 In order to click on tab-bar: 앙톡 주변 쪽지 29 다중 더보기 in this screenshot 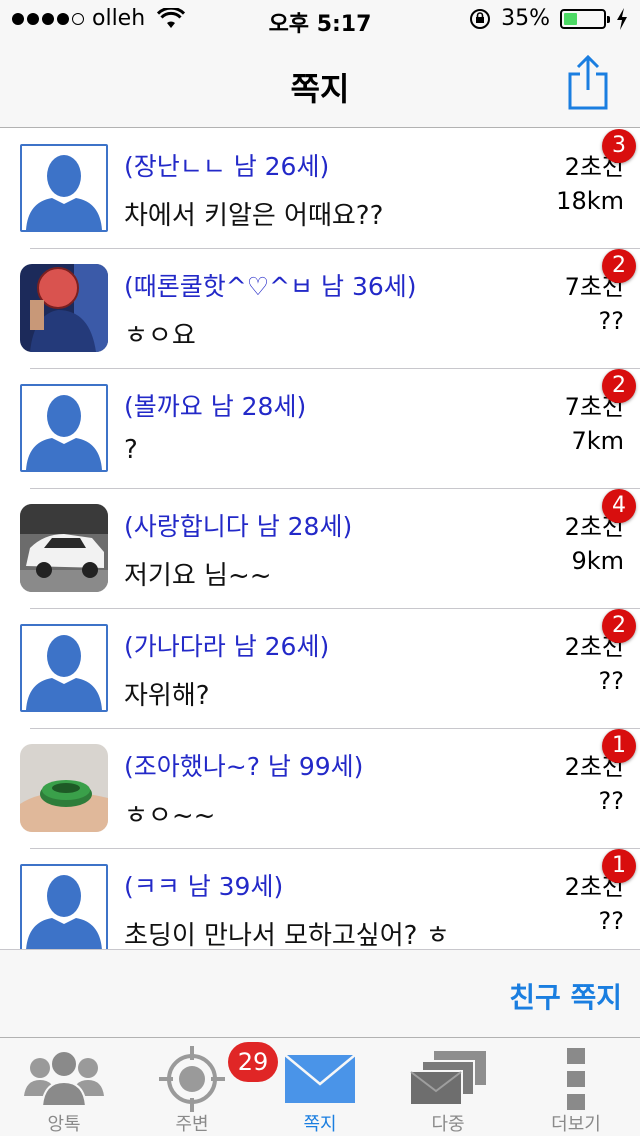, I will do `click(320, 1086)`.